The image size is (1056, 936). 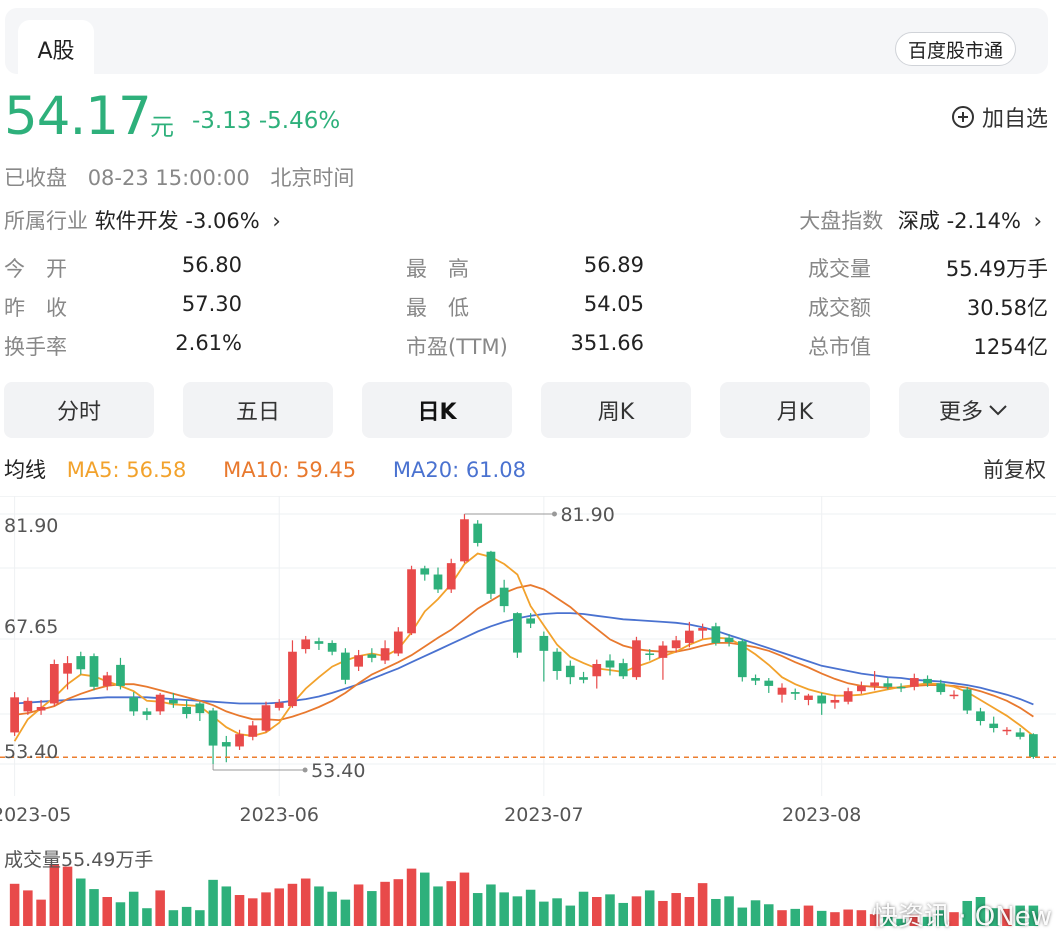 What do you see at coordinates (613, 304) in the screenshot?
I see `stat-value: 54.05` at bounding box center [613, 304].